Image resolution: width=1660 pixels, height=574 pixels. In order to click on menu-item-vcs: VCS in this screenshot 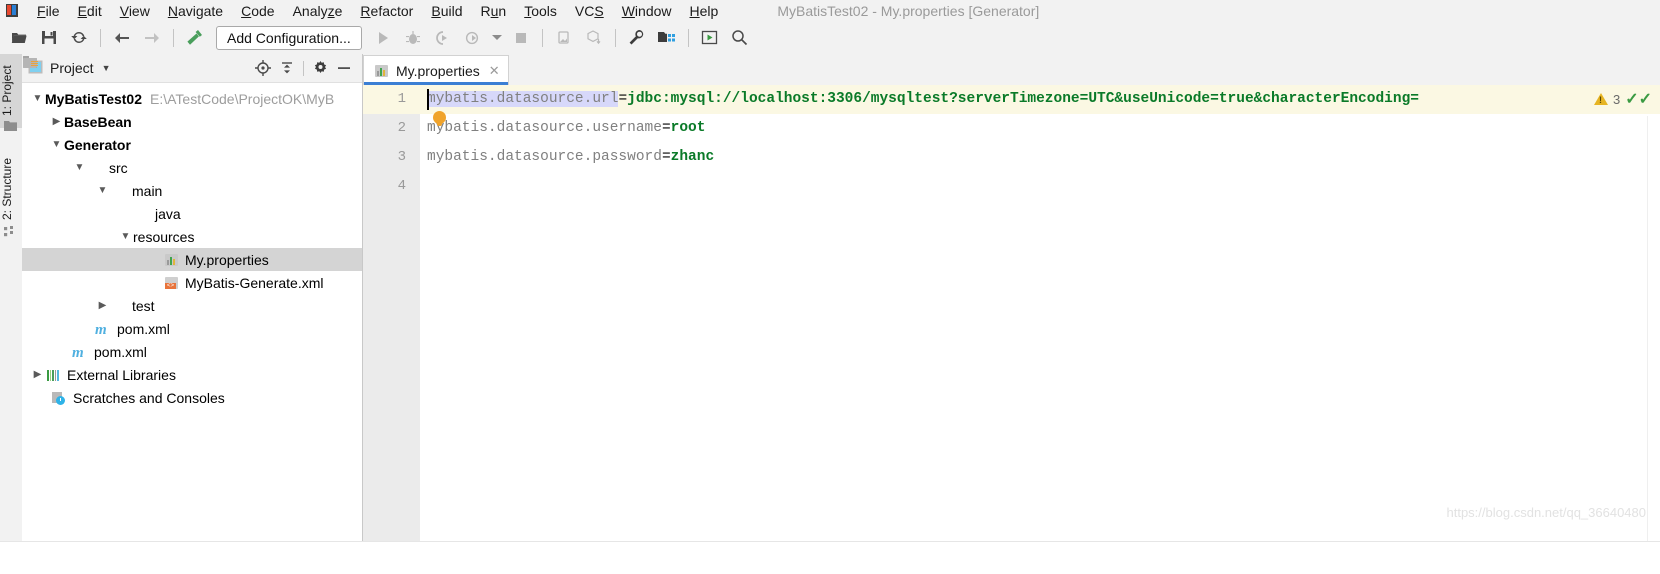, I will do `click(589, 11)`.